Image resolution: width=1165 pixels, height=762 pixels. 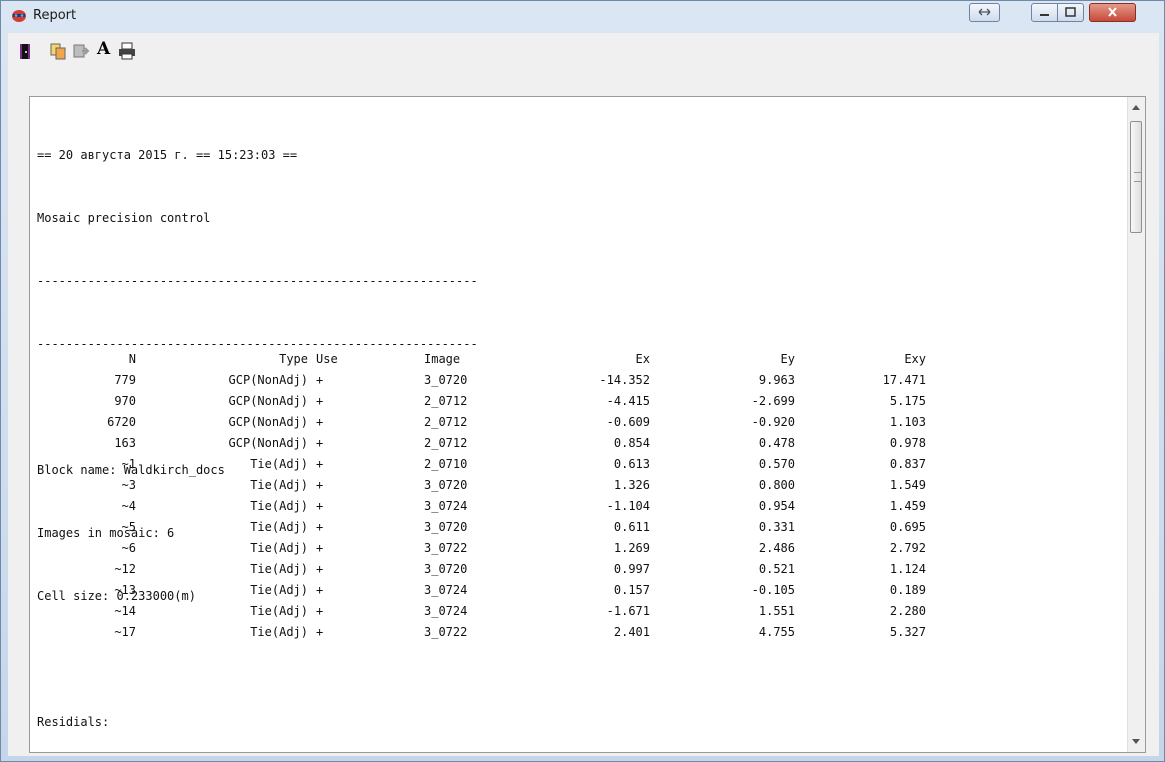 What do you see at coordinates (511, 632) in the screenshot?
I see `table-row: ~17 Tie(Adj) +3_0722 2.401 4.755 5.327` at bounding box center [511, 632].